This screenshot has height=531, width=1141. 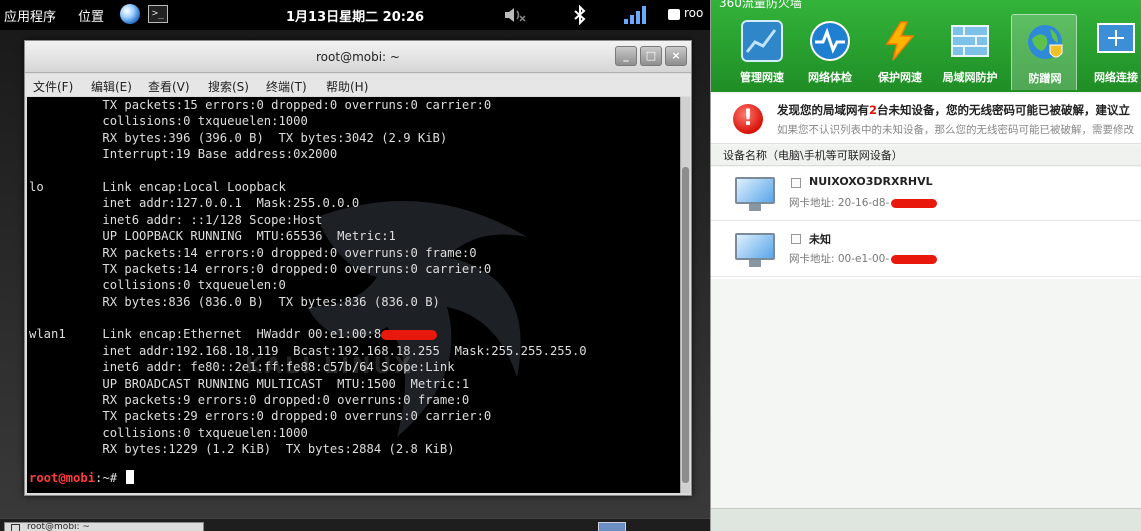 I want to click on tab-lan-protection: 局域网防护, so click(x=970, y=52).